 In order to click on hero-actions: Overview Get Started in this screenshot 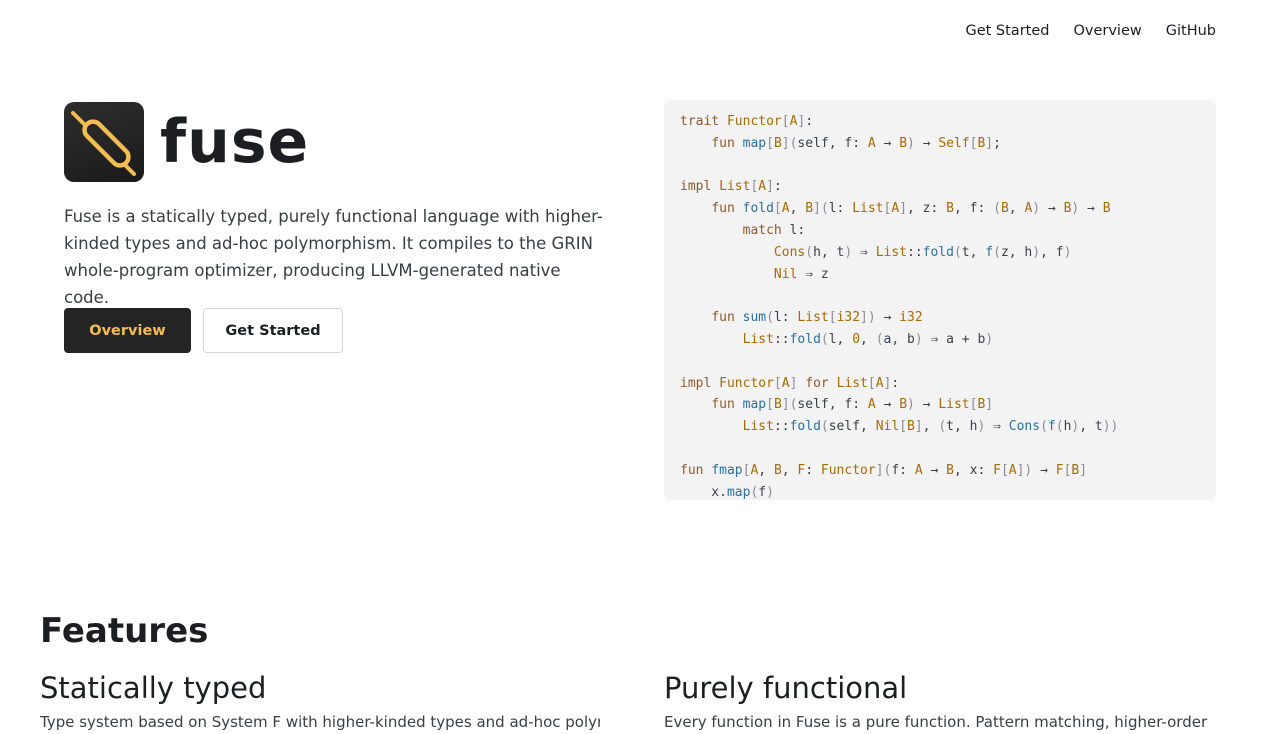, I will do `click(203, 330)`.